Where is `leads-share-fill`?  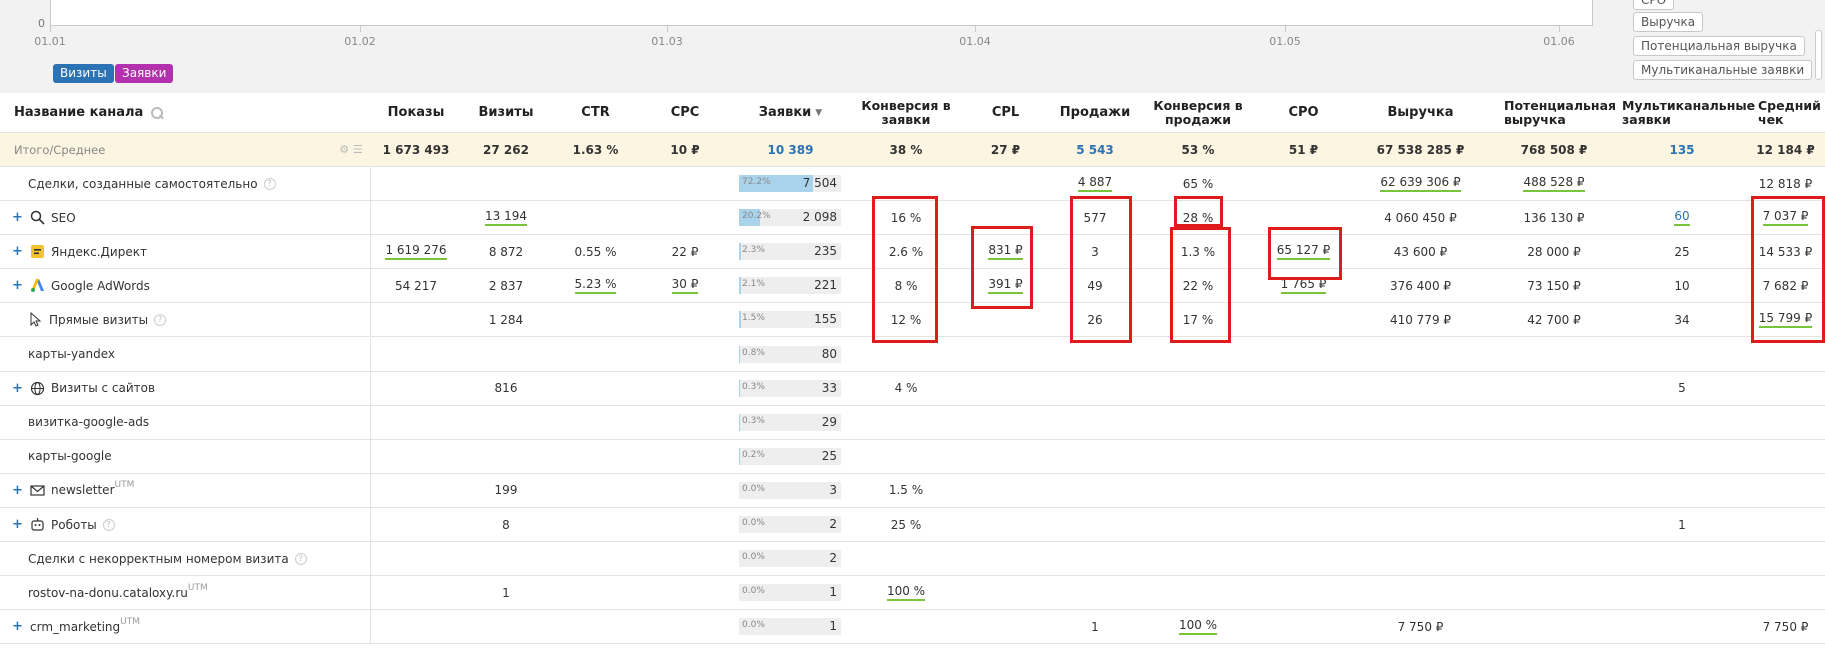
leads-share-fill is located at coordinates (740, 252).